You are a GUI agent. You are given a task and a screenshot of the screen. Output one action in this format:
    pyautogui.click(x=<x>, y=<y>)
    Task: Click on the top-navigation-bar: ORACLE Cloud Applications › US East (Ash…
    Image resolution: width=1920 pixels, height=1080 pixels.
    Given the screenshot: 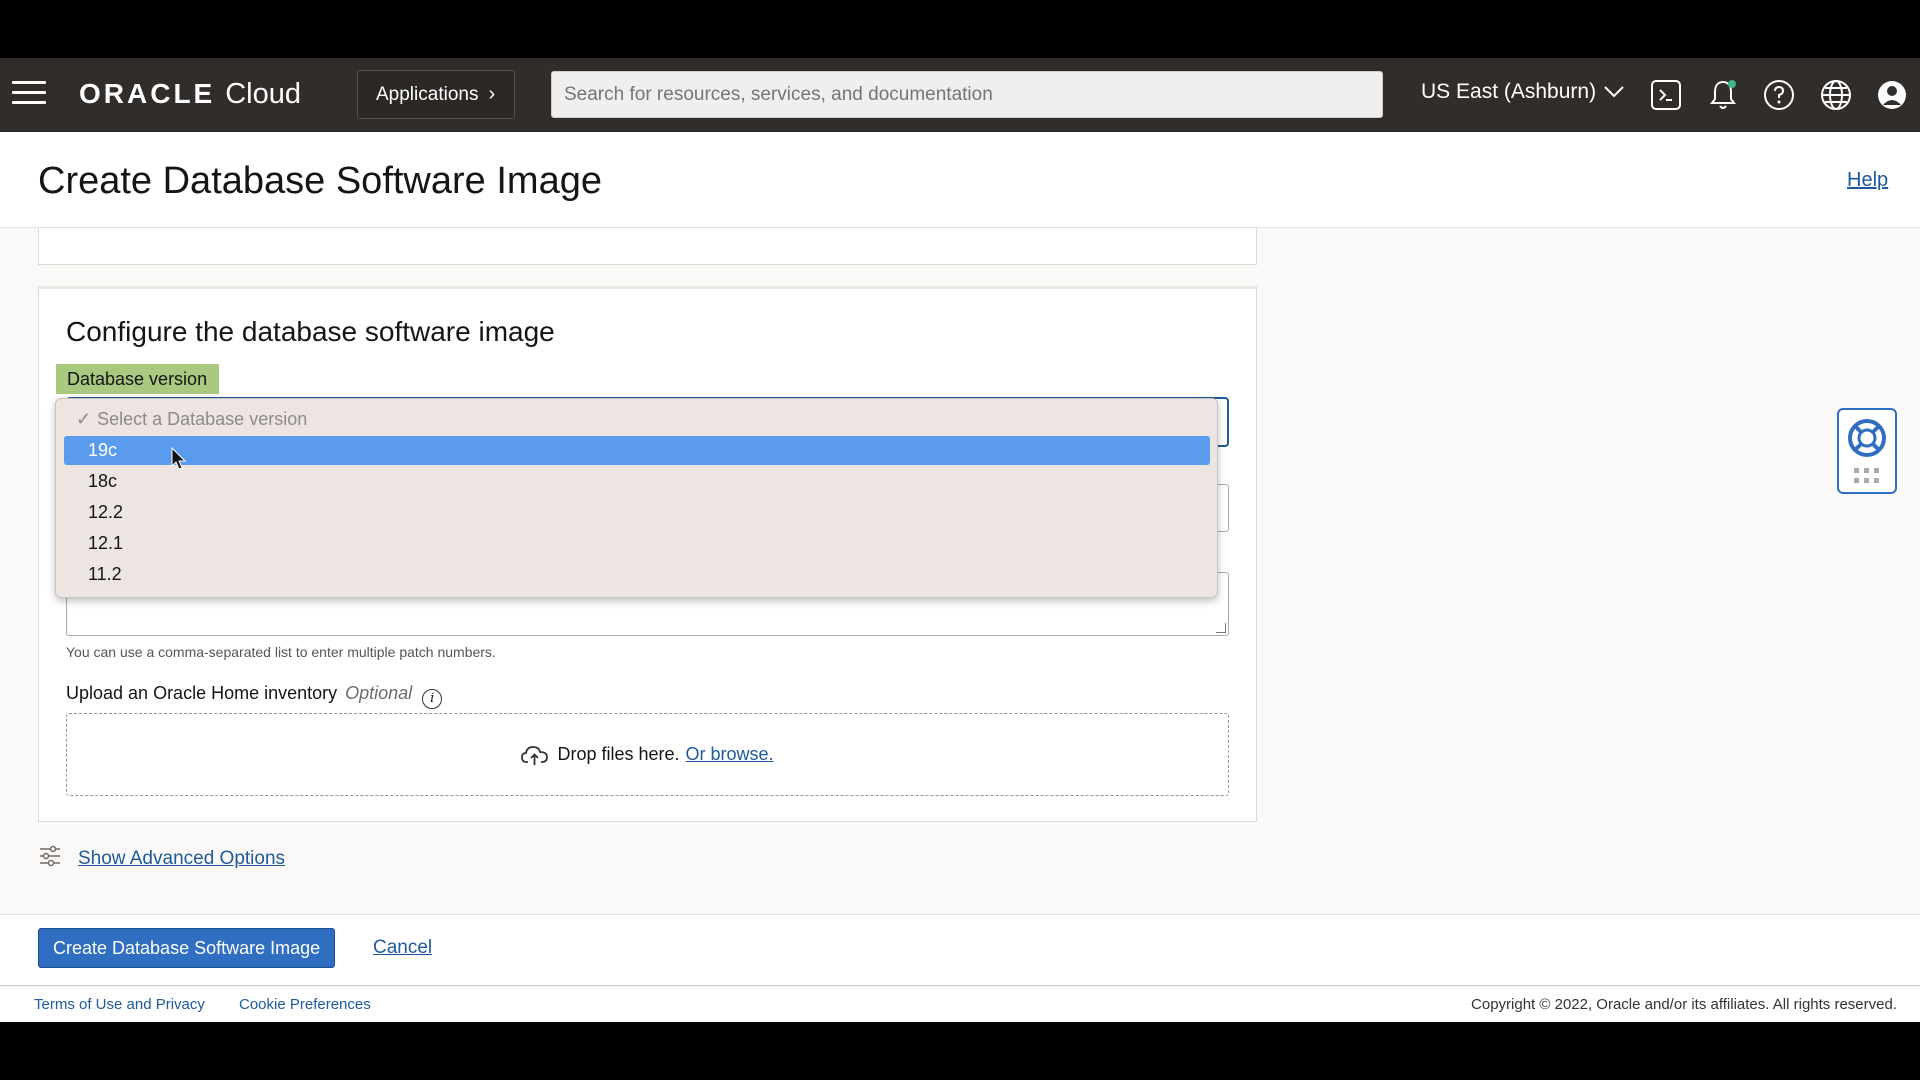 What is the action you would take?
    pyautogui.click(x=960, y=95)
    